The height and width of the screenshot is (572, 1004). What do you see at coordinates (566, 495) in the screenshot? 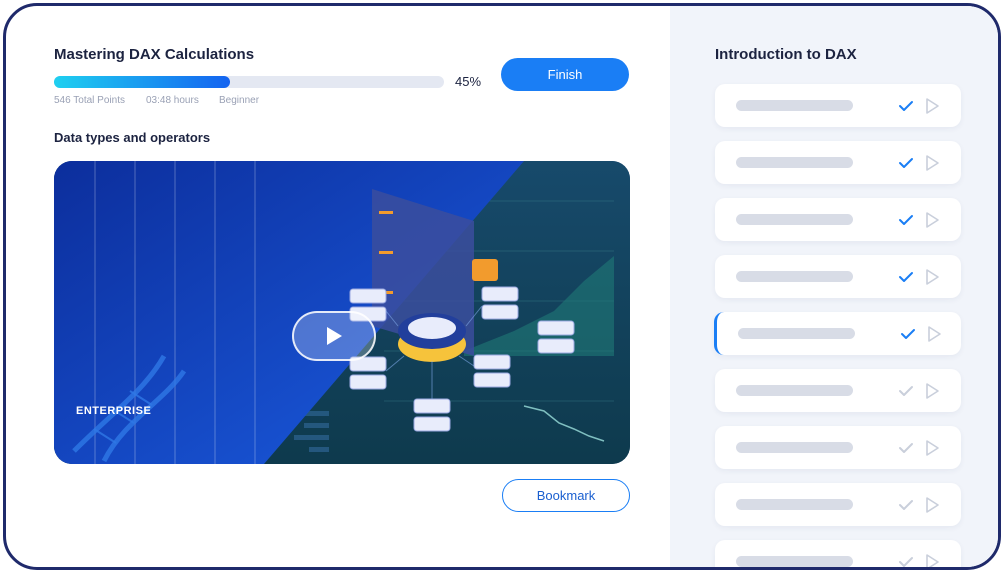
I see `bookmark-button: Bookmark` at bounding box center [566, 495].